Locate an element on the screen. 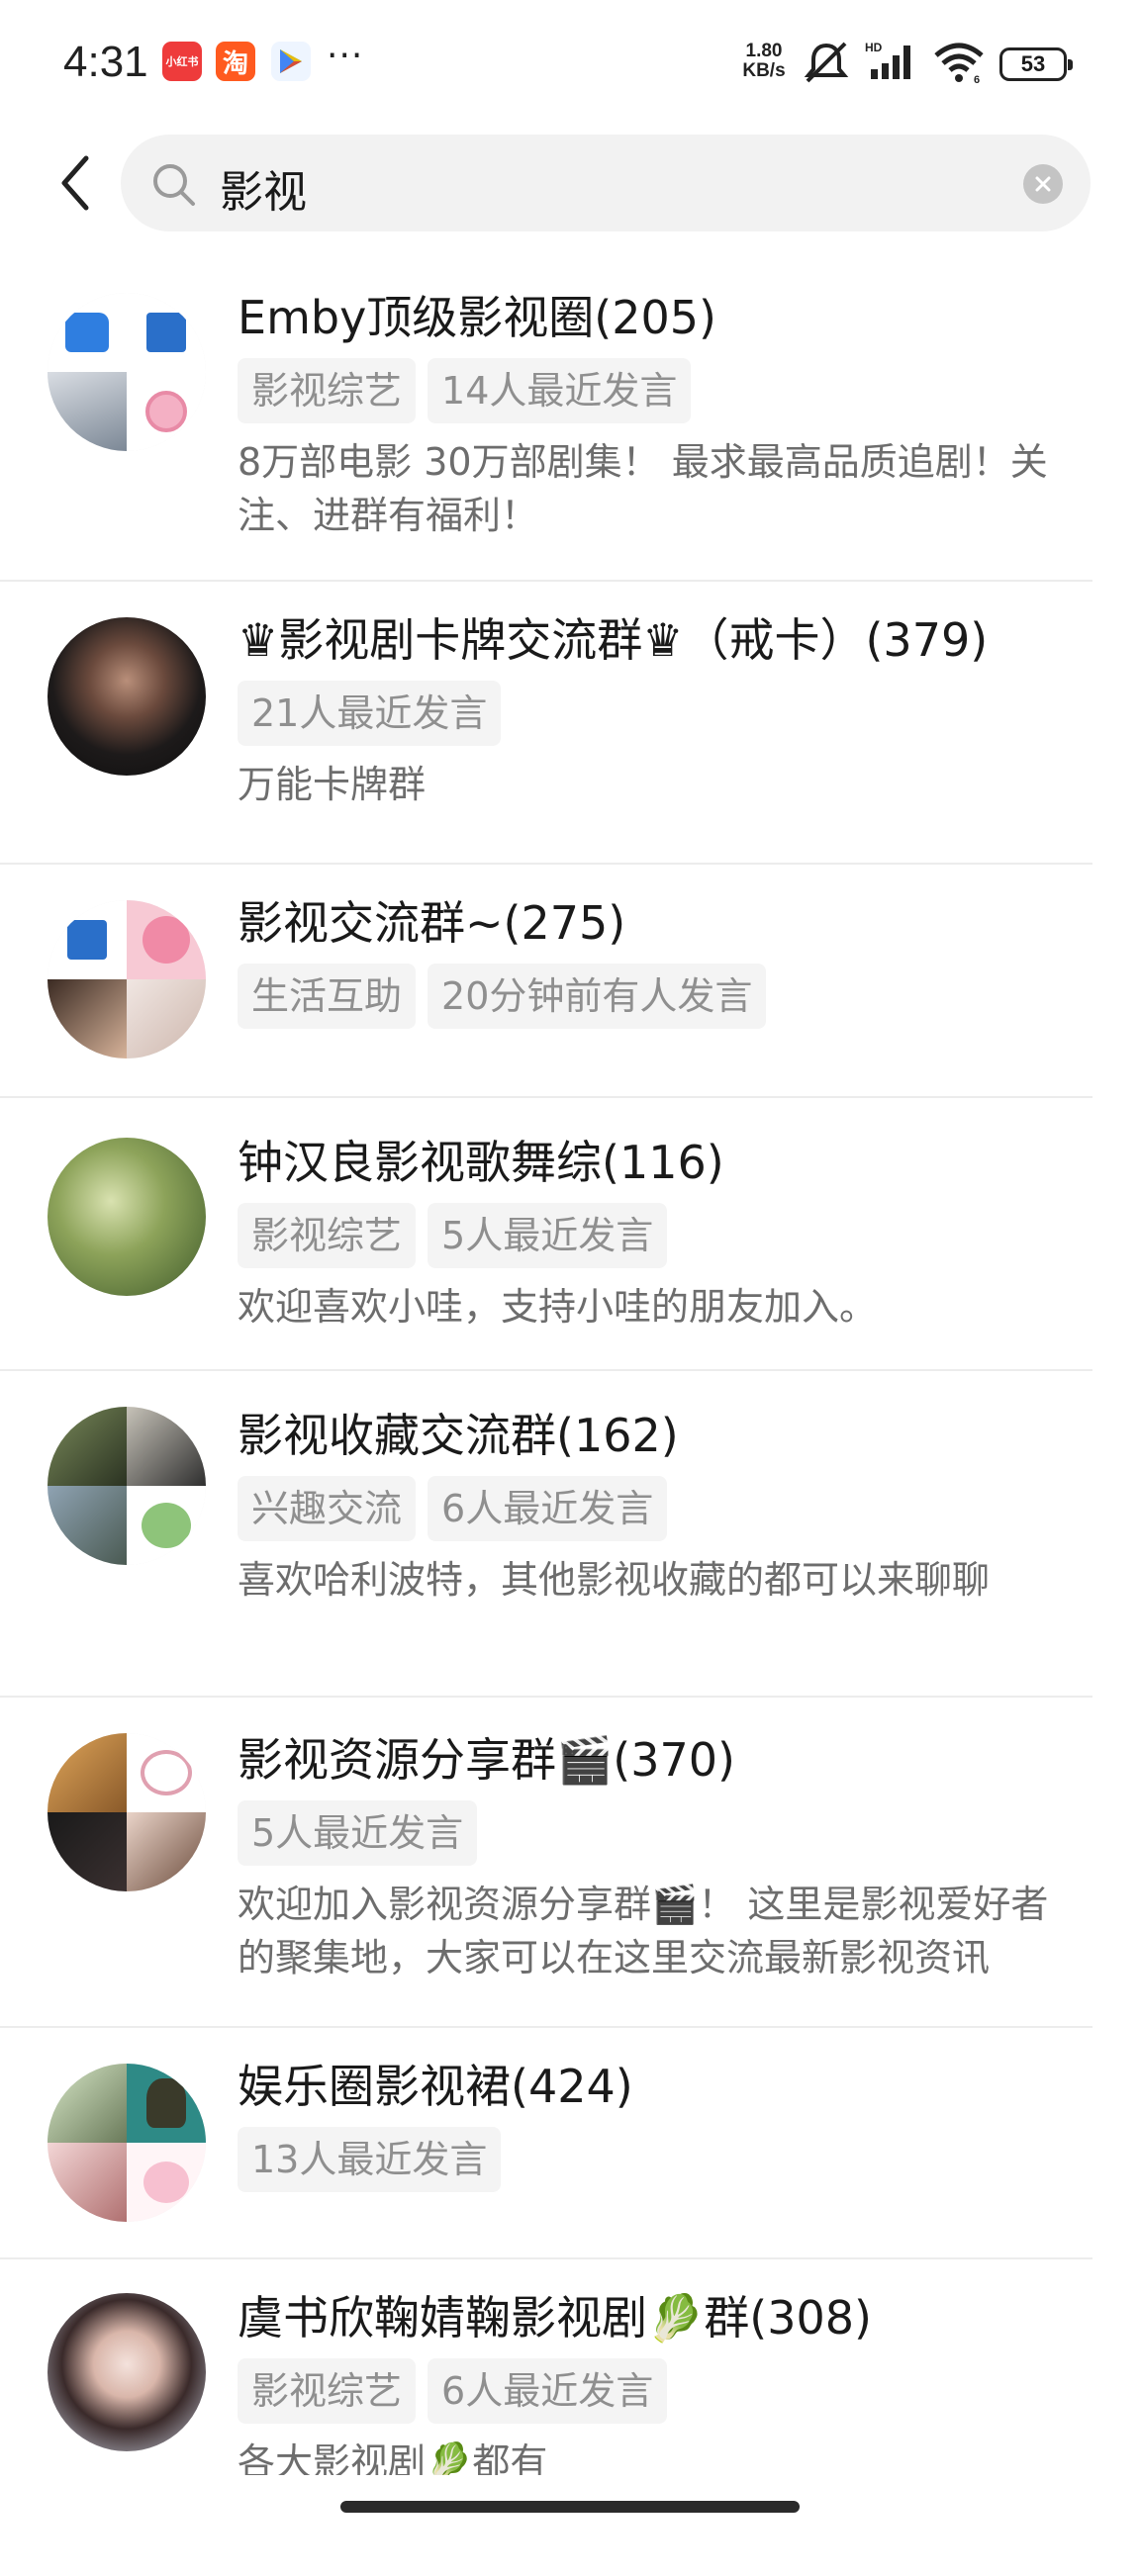 This screenshot has height=2576, width=1140. group-item: ♛影视剧卡牌交流群♛（戒卡）(379) 21人最近发言 万能卡牌群 is located at coordinates (546, 723).